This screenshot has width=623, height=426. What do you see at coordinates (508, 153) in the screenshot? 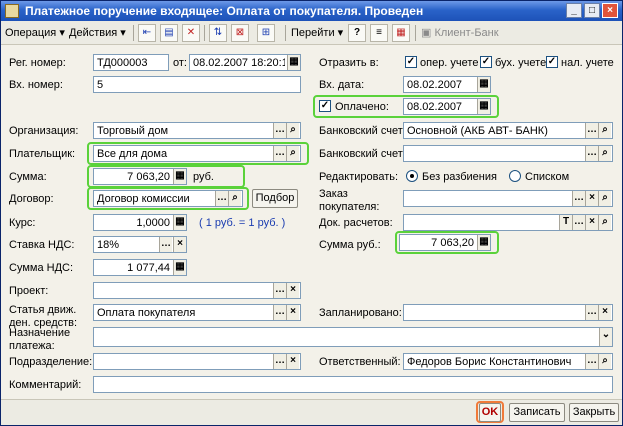
I see `payer-bank-account-field: … ⌕` at bounding box center [508, 153].